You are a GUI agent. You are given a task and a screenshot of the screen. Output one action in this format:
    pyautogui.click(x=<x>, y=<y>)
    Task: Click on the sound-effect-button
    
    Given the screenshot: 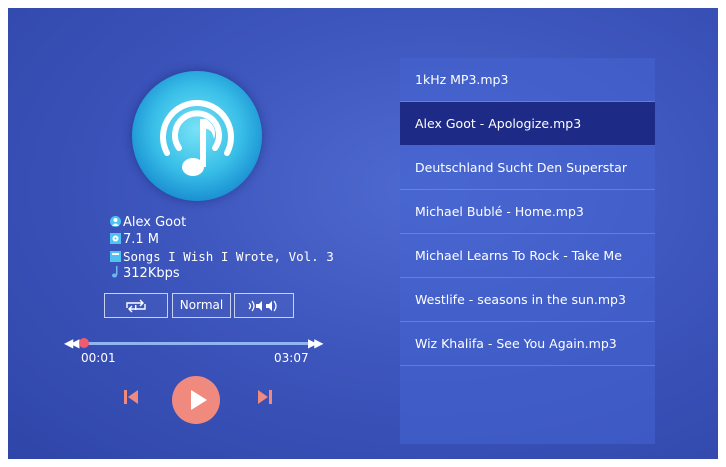 What is the action you would take?
    pyautogui.click(x=264, y=305)
    